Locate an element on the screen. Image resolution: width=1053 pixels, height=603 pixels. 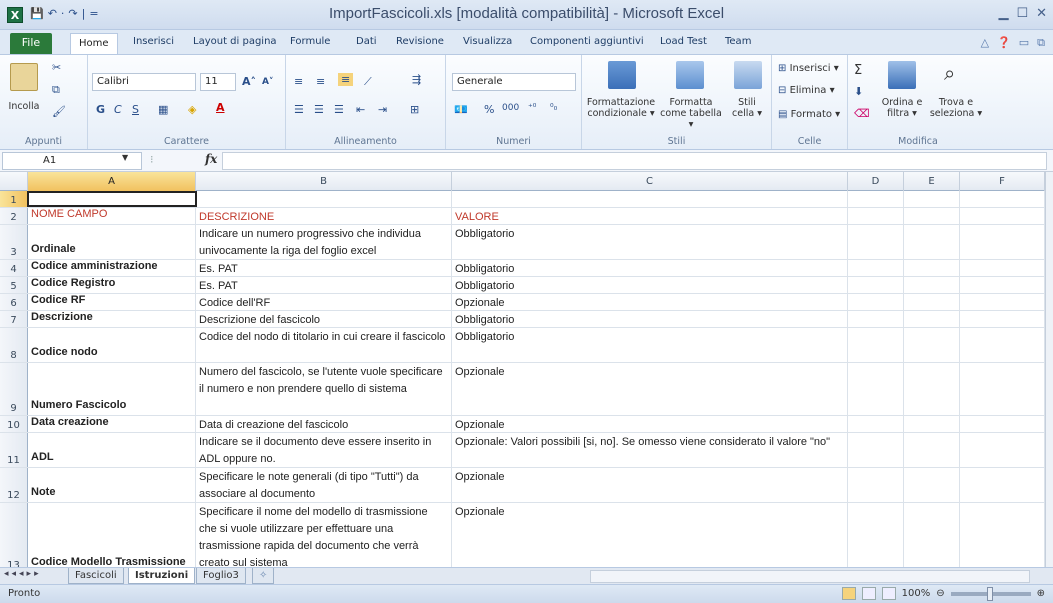
sheet-tab-istruzioni: Istruzioni is located at coordinates (162, 576).